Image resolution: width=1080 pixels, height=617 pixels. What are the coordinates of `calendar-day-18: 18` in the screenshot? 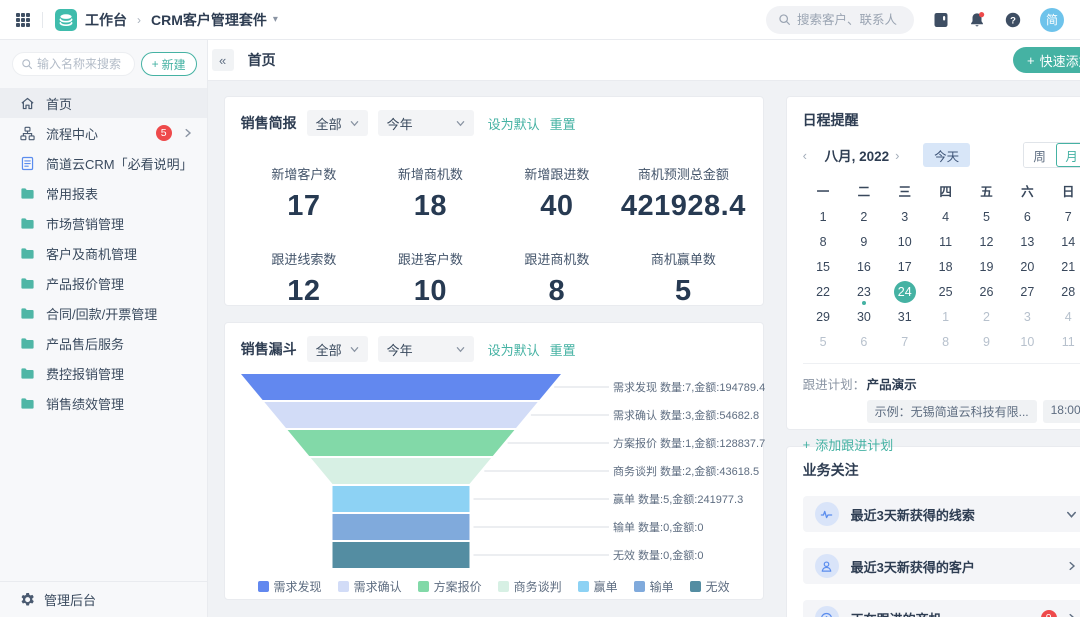 It's located at (945, 267).